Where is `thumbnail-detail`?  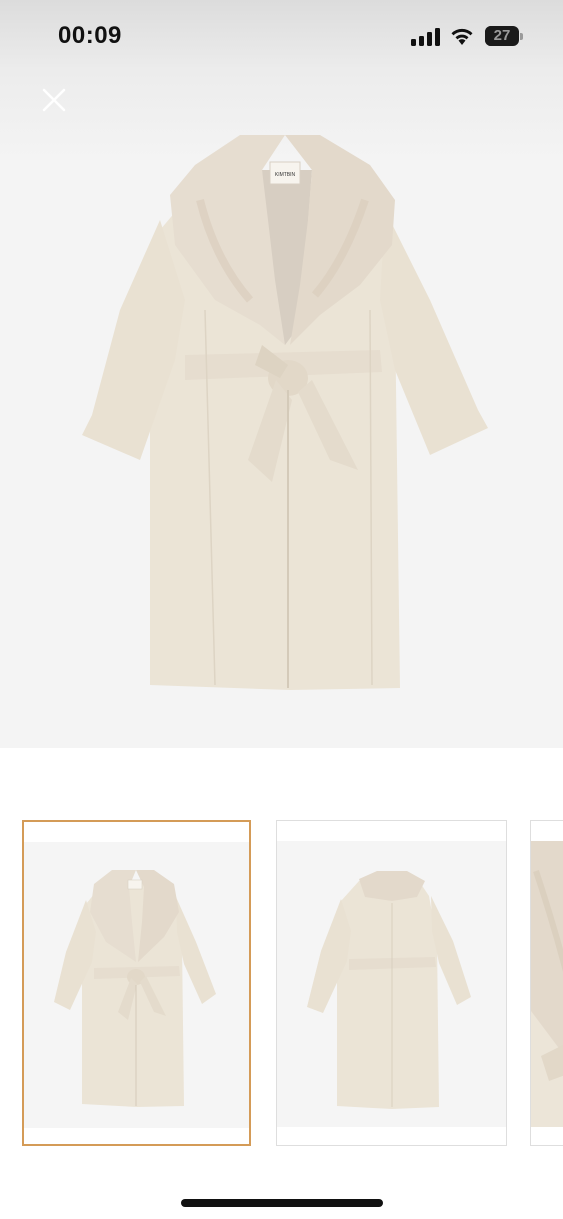
thumbnail-detail is located at coordinates (546, 983).